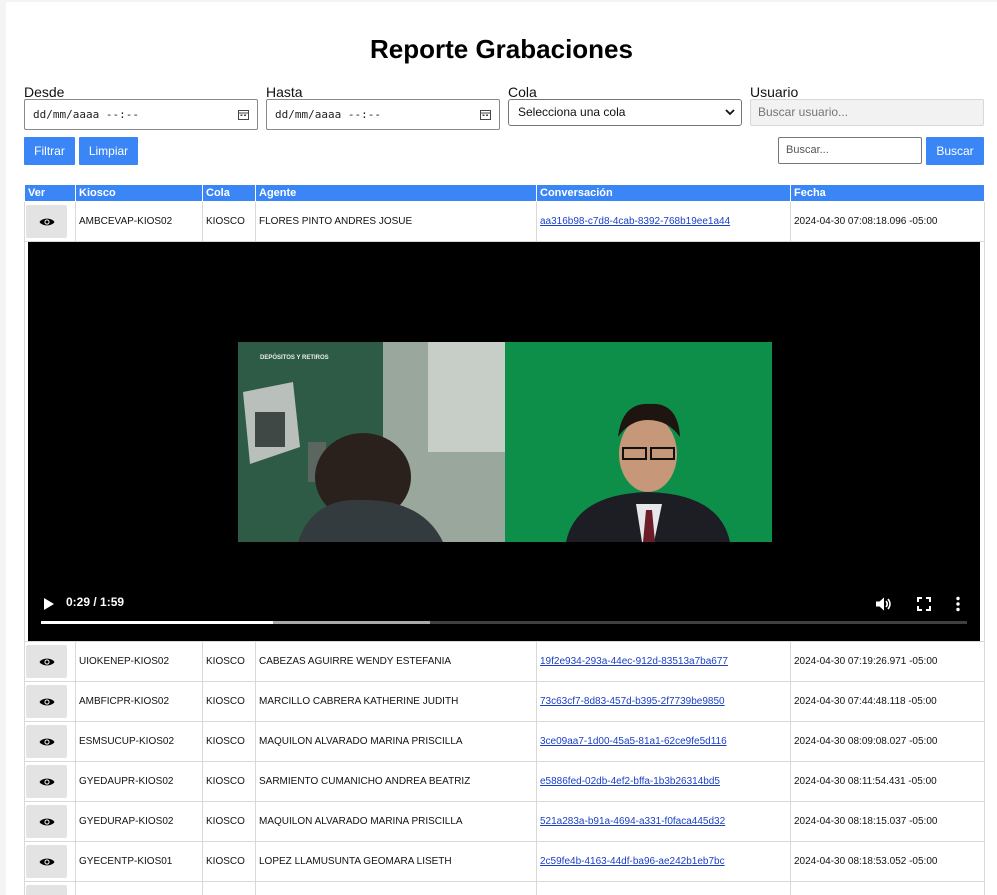 This screenshot has height=895, width=997. What do you see at coordinates (501, 49) in the screenshot?
I see `page-title: Reporte Grabaciones` at bounding box center [501, 49].